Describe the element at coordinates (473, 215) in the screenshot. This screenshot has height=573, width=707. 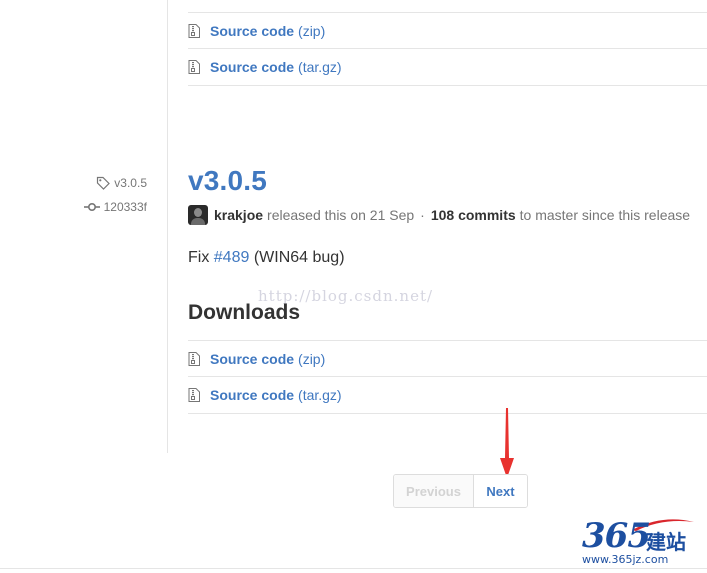
I see `commits-link: 108 commits` at that location.